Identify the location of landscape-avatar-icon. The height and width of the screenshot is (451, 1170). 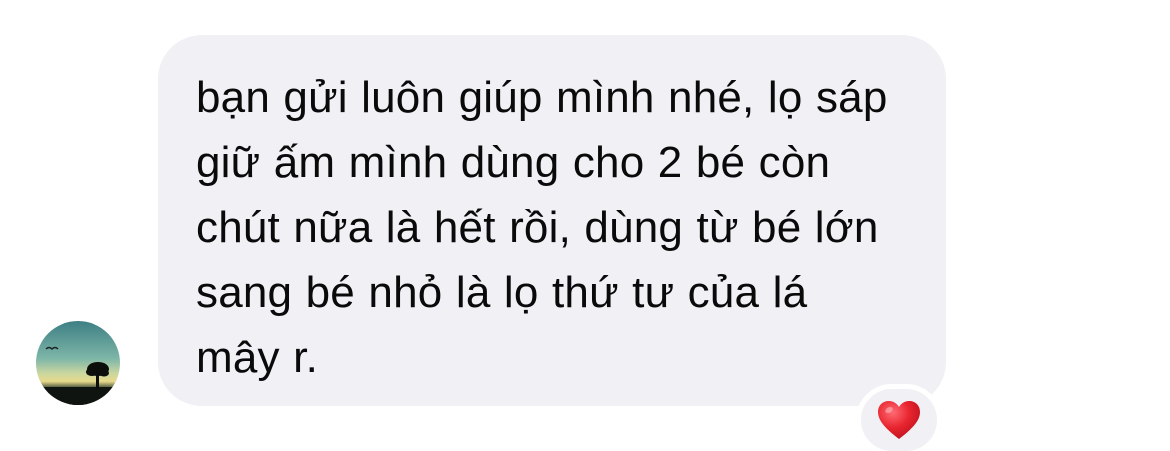
(78, 363).